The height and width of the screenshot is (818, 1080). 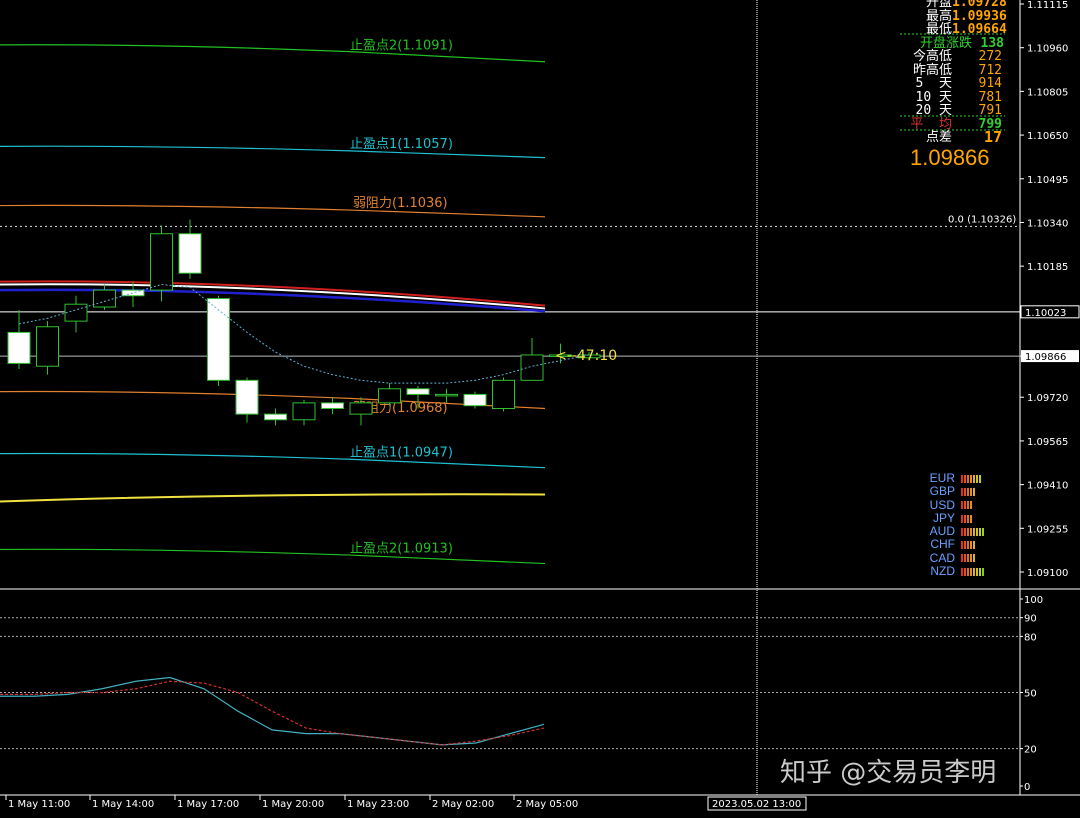 I want to click on level-label: 止盈点1(1.0947), so click(x=401, y=453).